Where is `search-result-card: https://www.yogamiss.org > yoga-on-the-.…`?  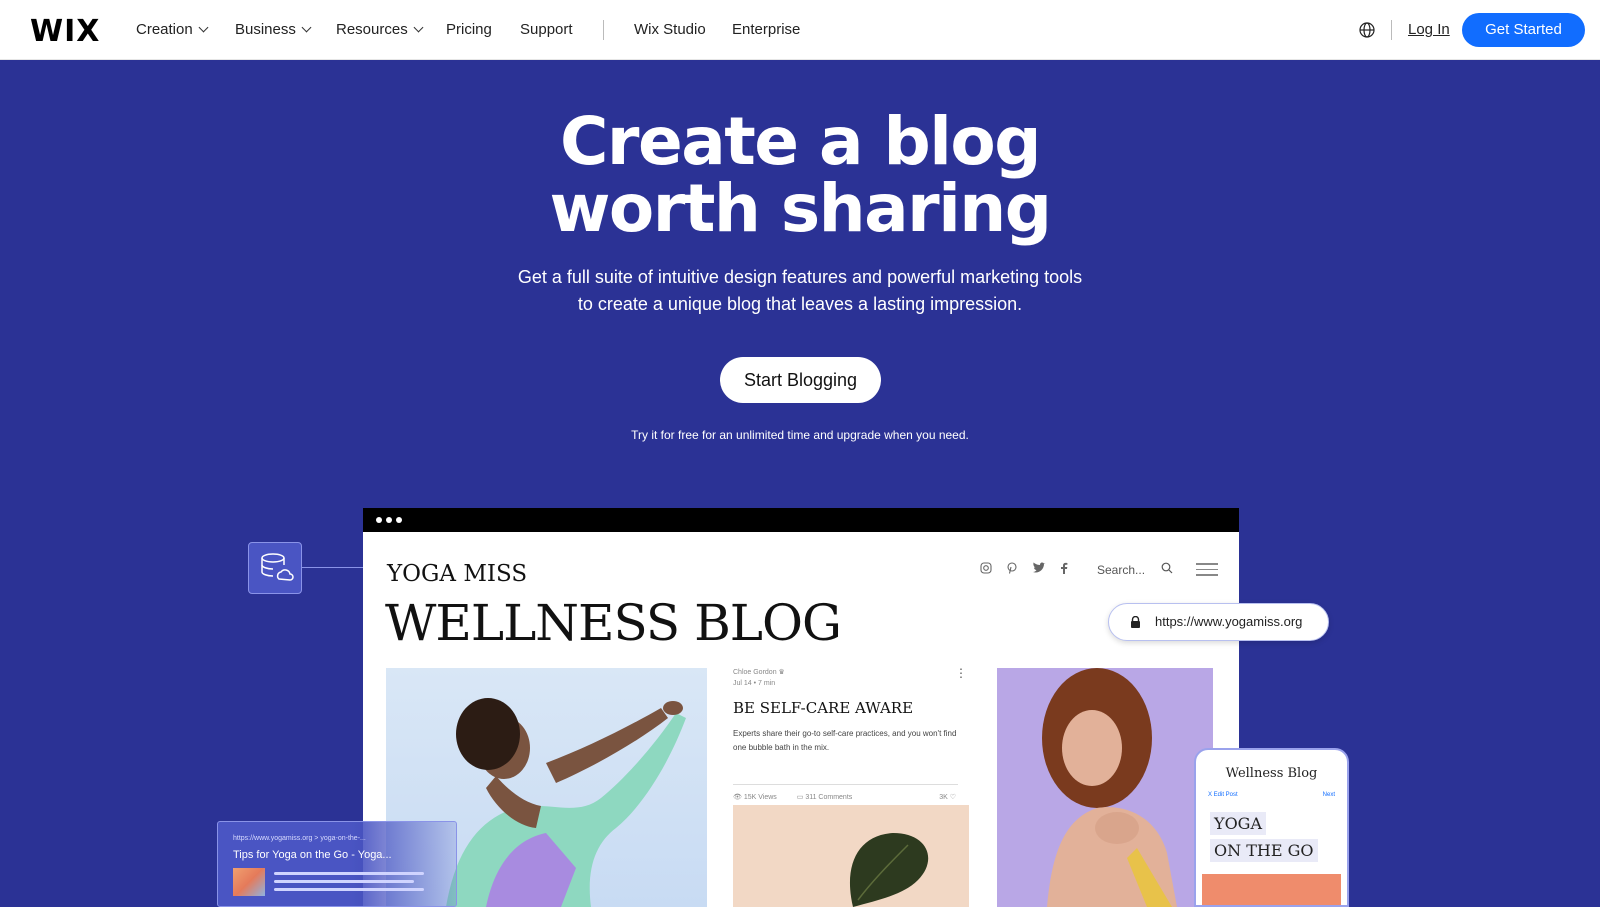 search-result-card: https://www.yogamiss.org > yoga-on-the-.… is located at coordinates (337, 864).